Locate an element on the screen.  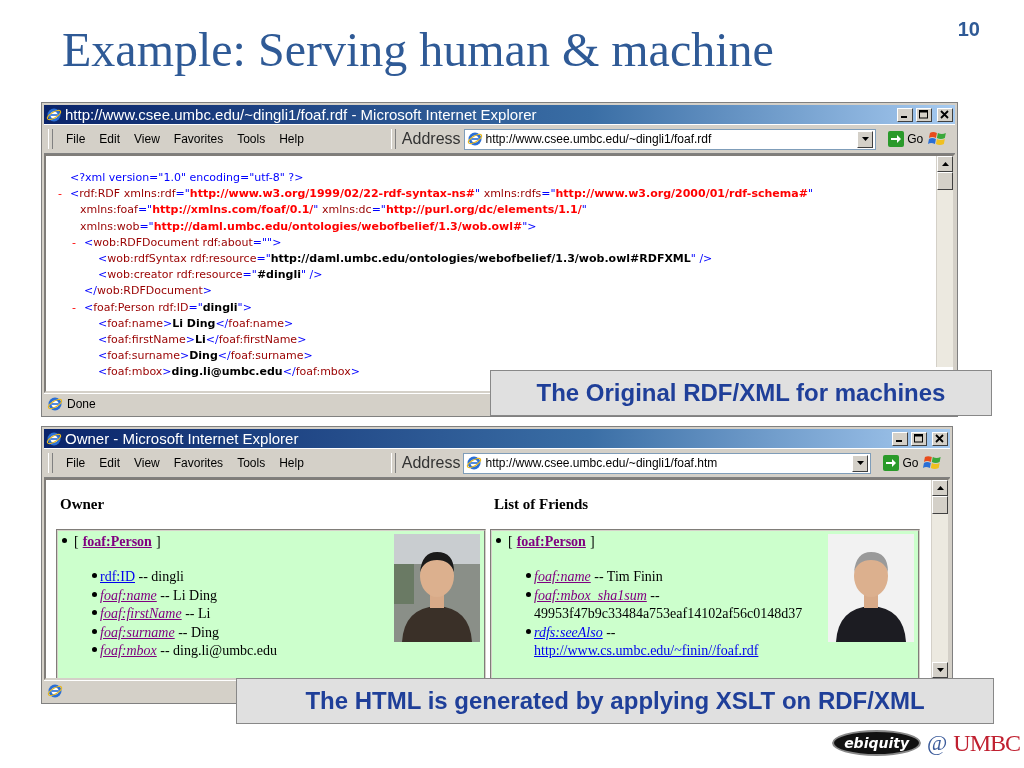
xml-line: <wob:RDFDocument rdf:about=""> is located at coordinates (183, 242).